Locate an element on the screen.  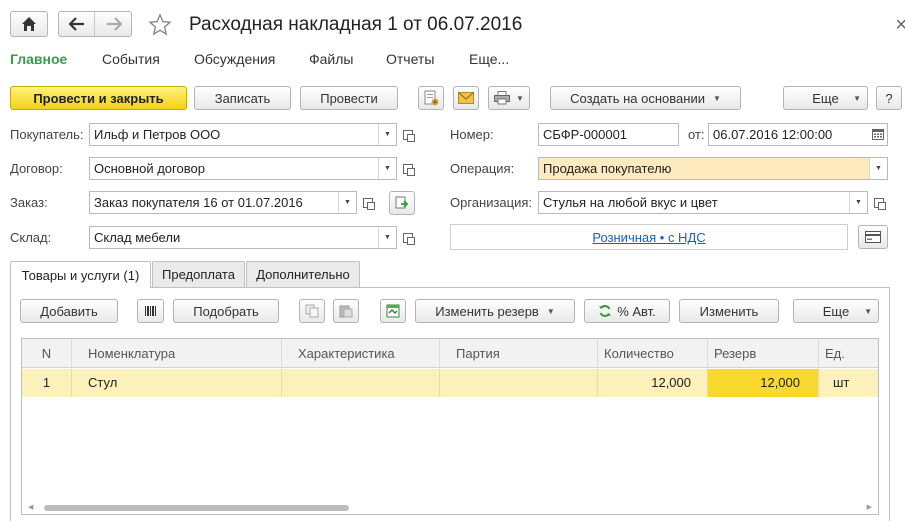
number-field: СБФР-000001 is located at coordinates (608, 134).